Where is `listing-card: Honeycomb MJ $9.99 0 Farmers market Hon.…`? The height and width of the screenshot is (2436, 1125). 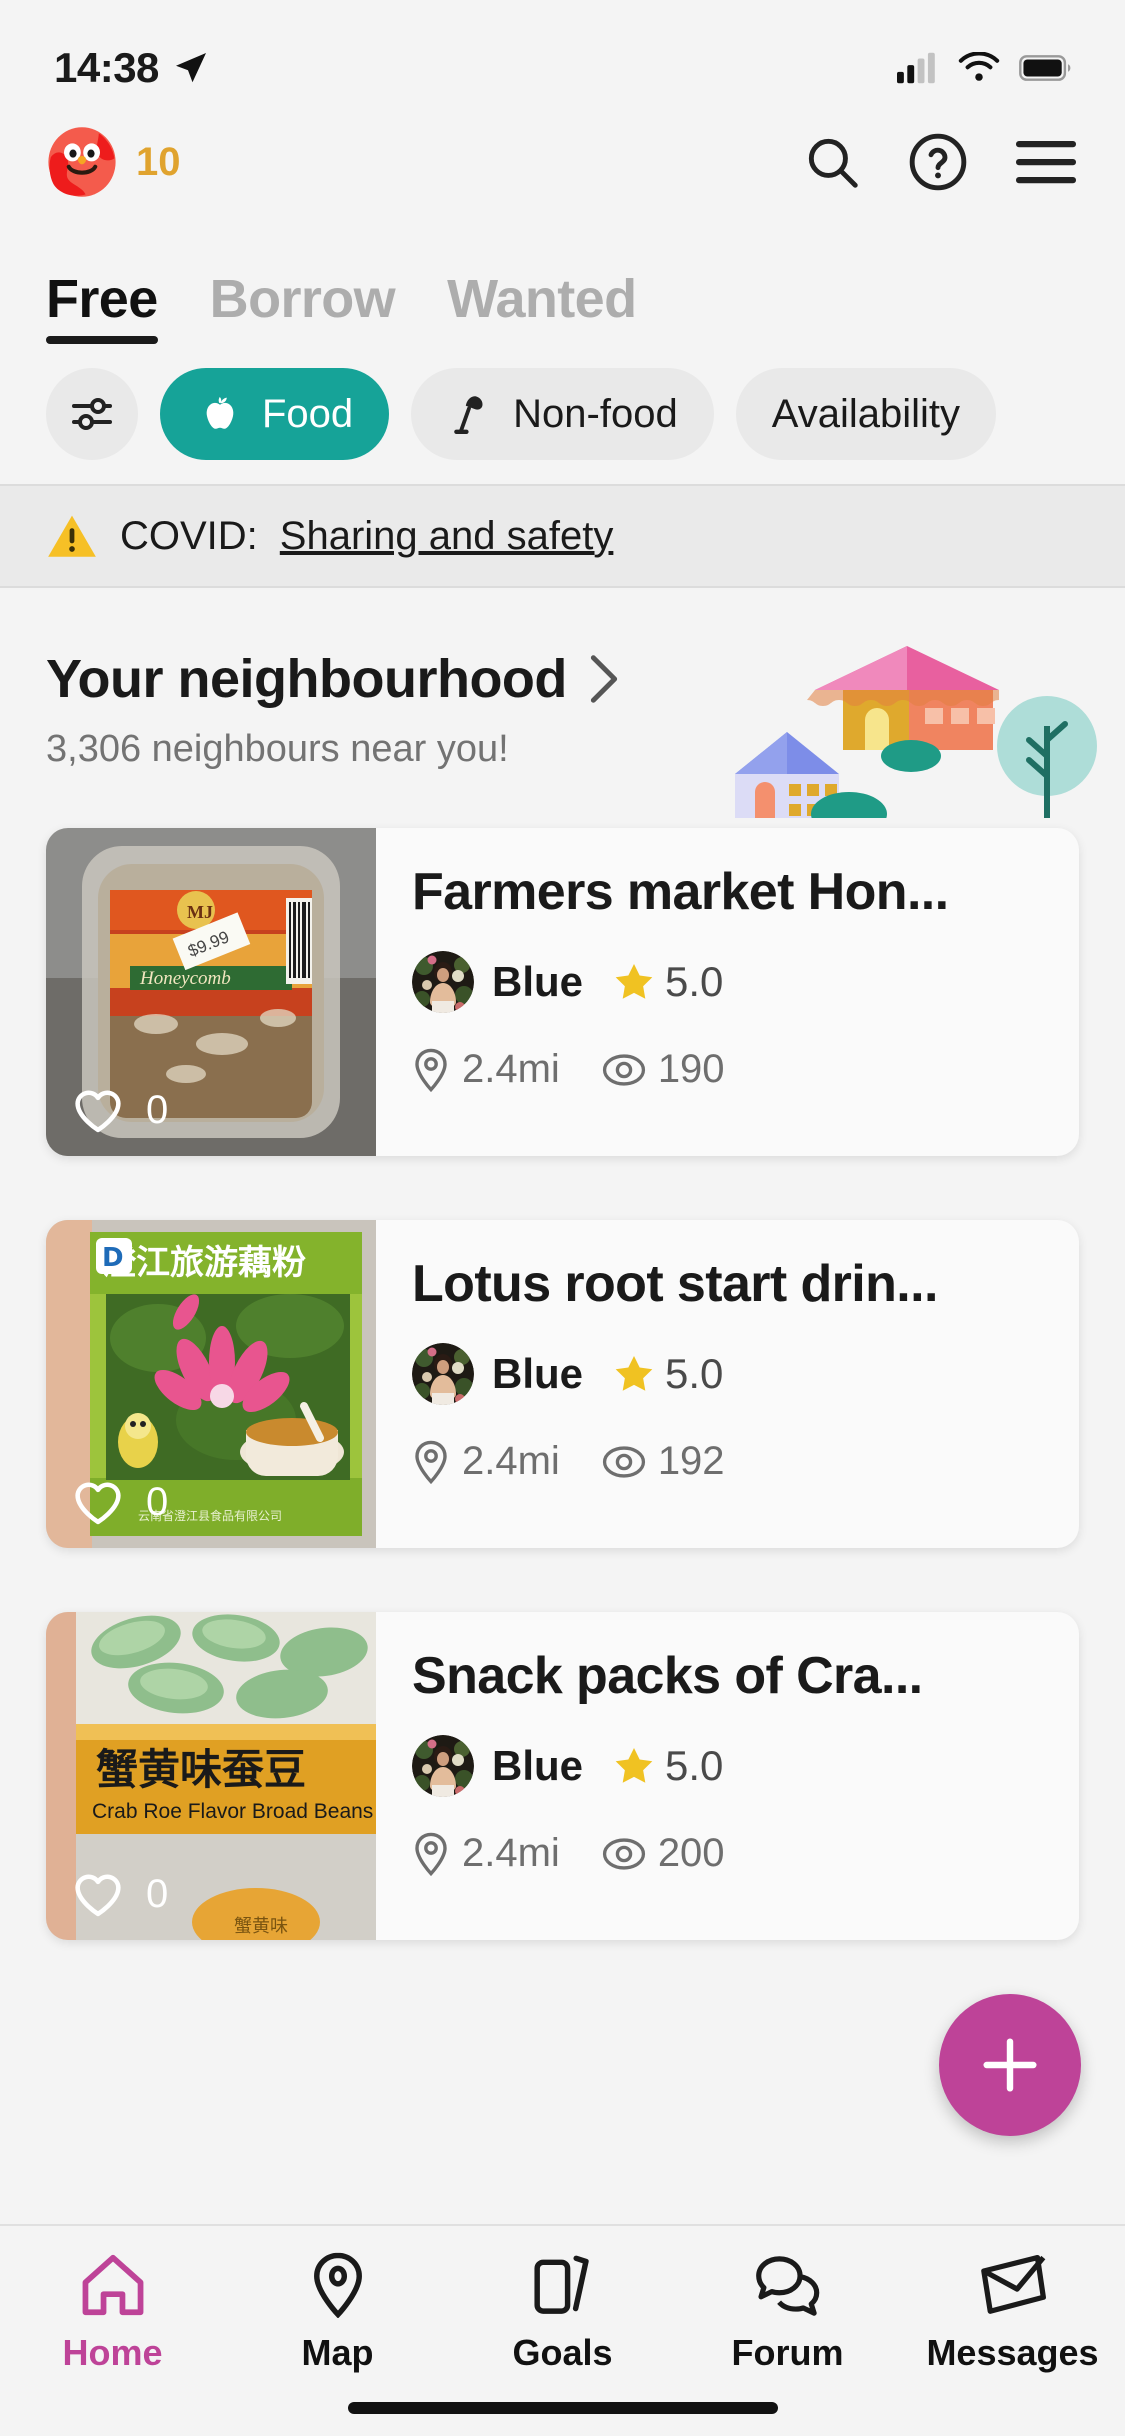
listing-card: Honeycomb MJ $9.99 0 Farmers market Hon.… is located at coordinates (562, 992).